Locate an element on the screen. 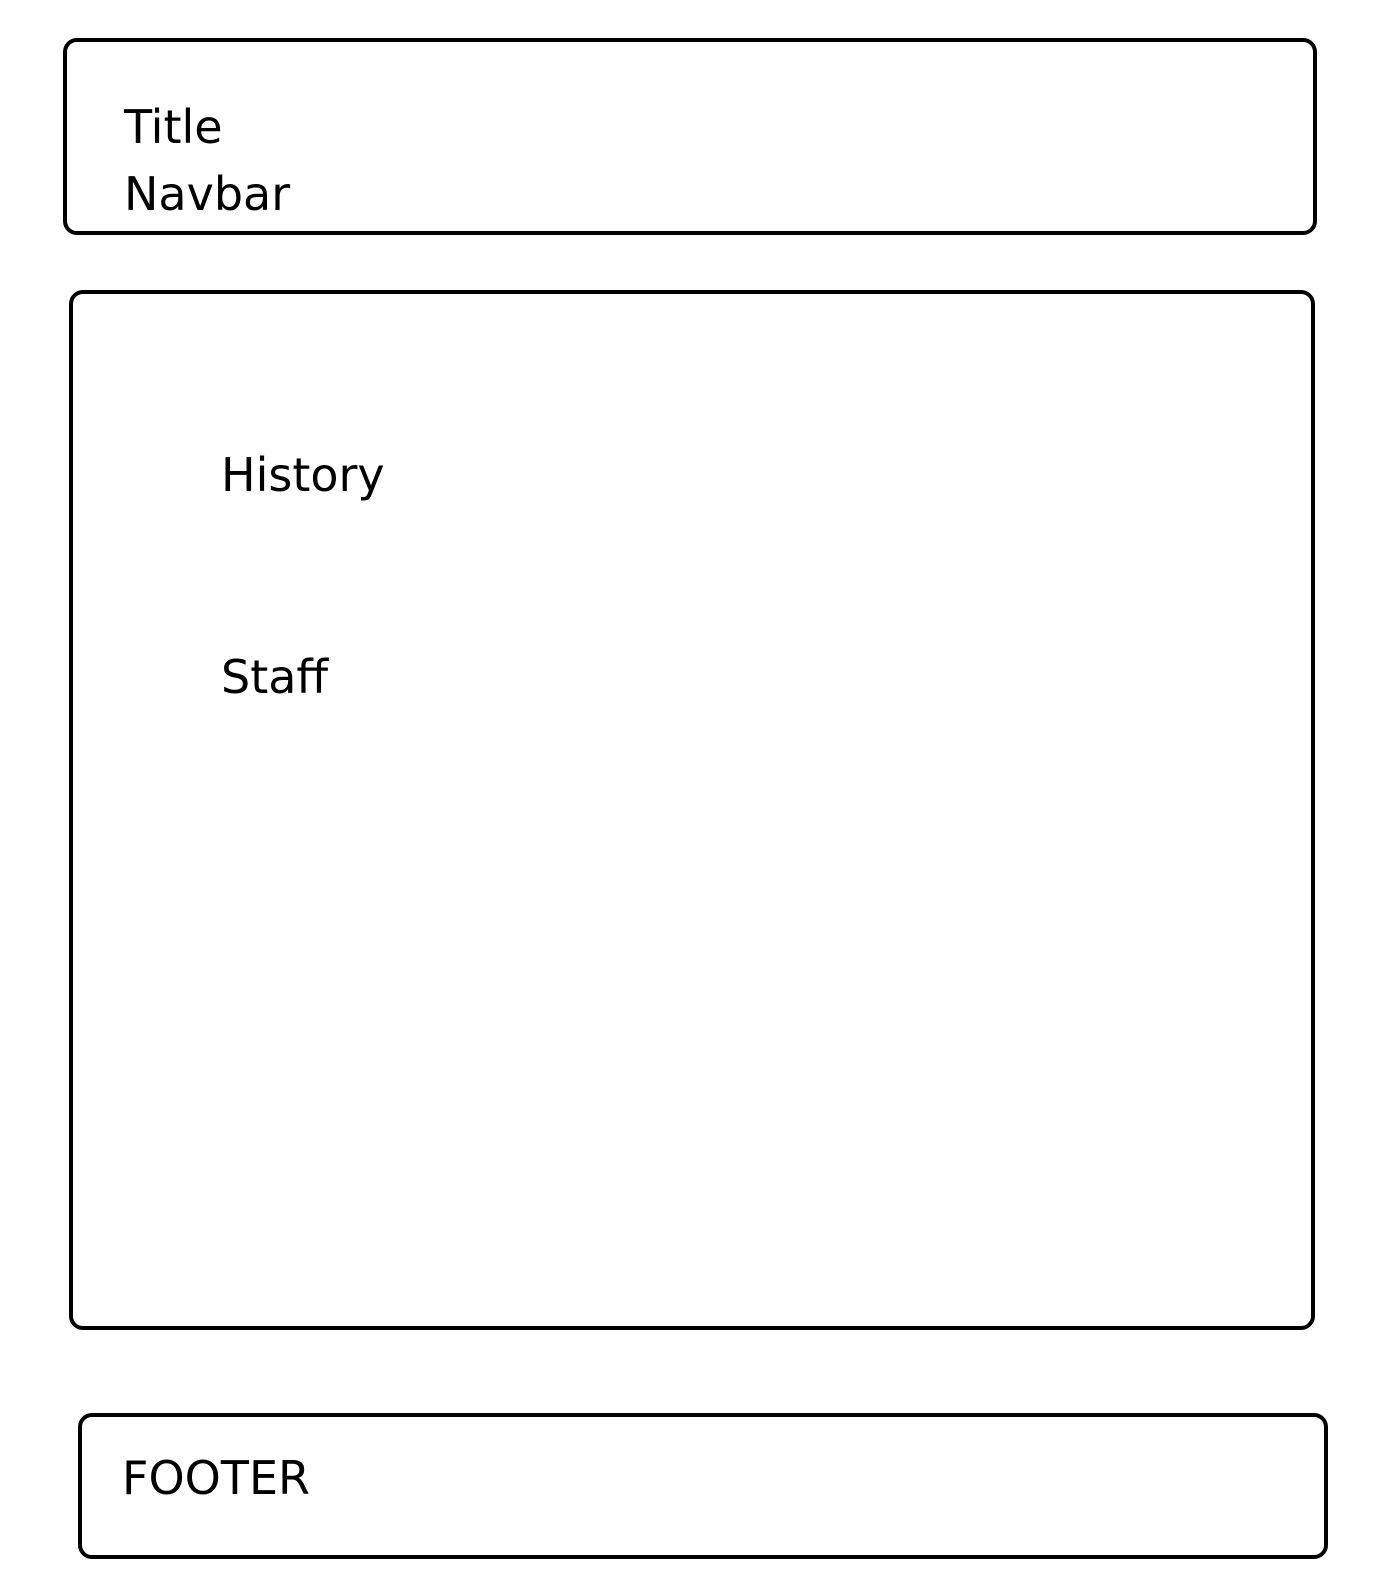  footer-box: FOOTER is located at coordinates (703, 1486).